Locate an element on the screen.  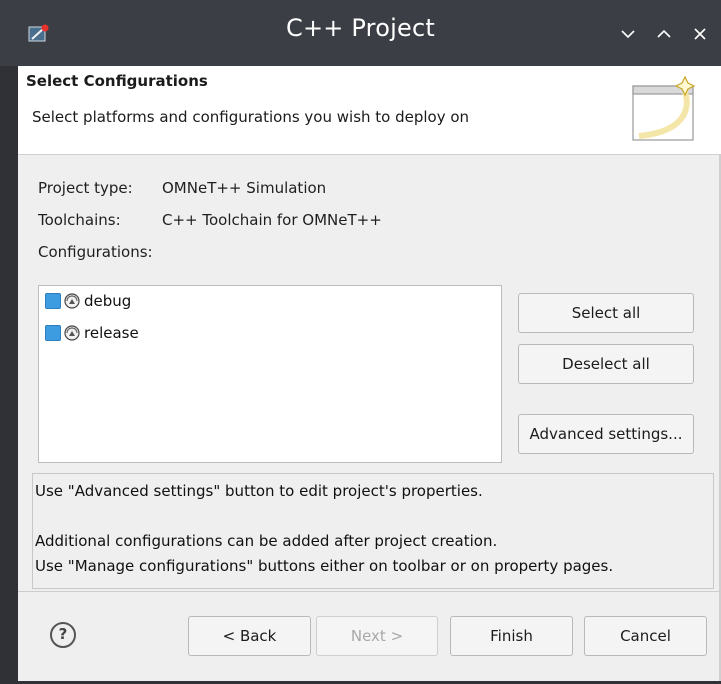
next-button: Next > is located at coordinates (377, 636).